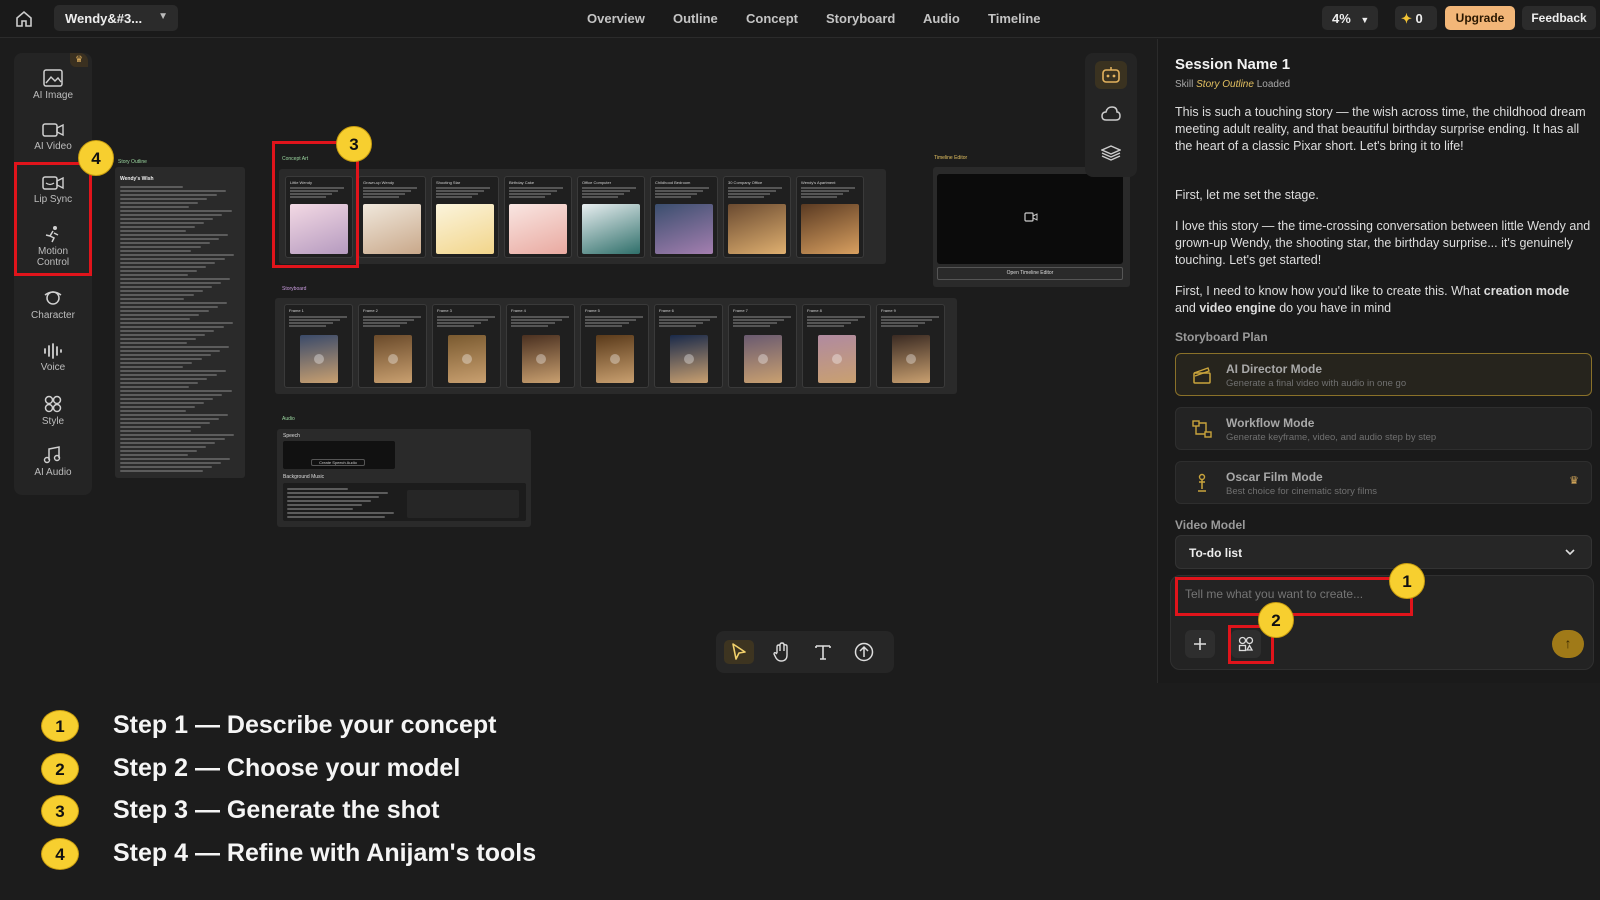 Image resolution: width=1600 pixels, height=900 pixels. I want to click on timeline-tag: Timeline Editor, so click(951, 158).